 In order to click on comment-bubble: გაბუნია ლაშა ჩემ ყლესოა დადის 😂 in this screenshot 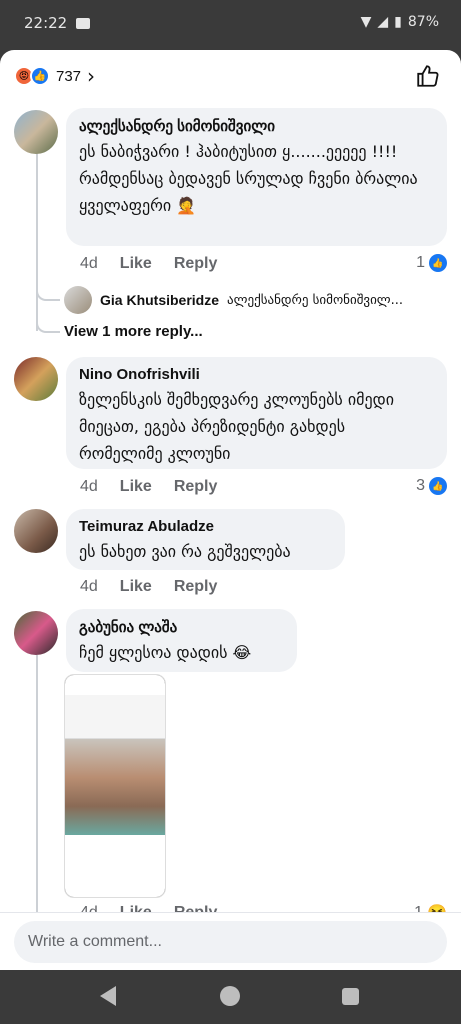, I will do `click(181, 640)`.